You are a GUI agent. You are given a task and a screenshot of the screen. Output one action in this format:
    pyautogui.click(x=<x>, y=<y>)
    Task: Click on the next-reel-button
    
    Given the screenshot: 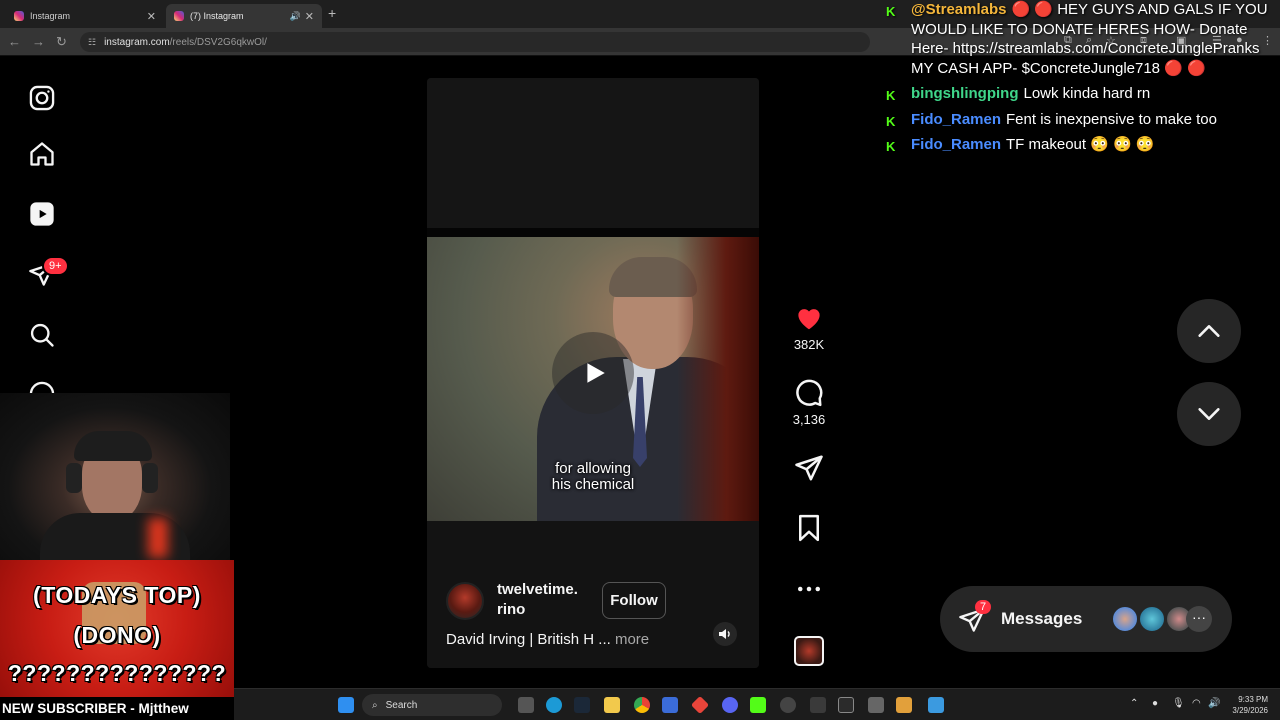 What is the action you would take?
    pyautogui.click(x=1209, y=414)
    